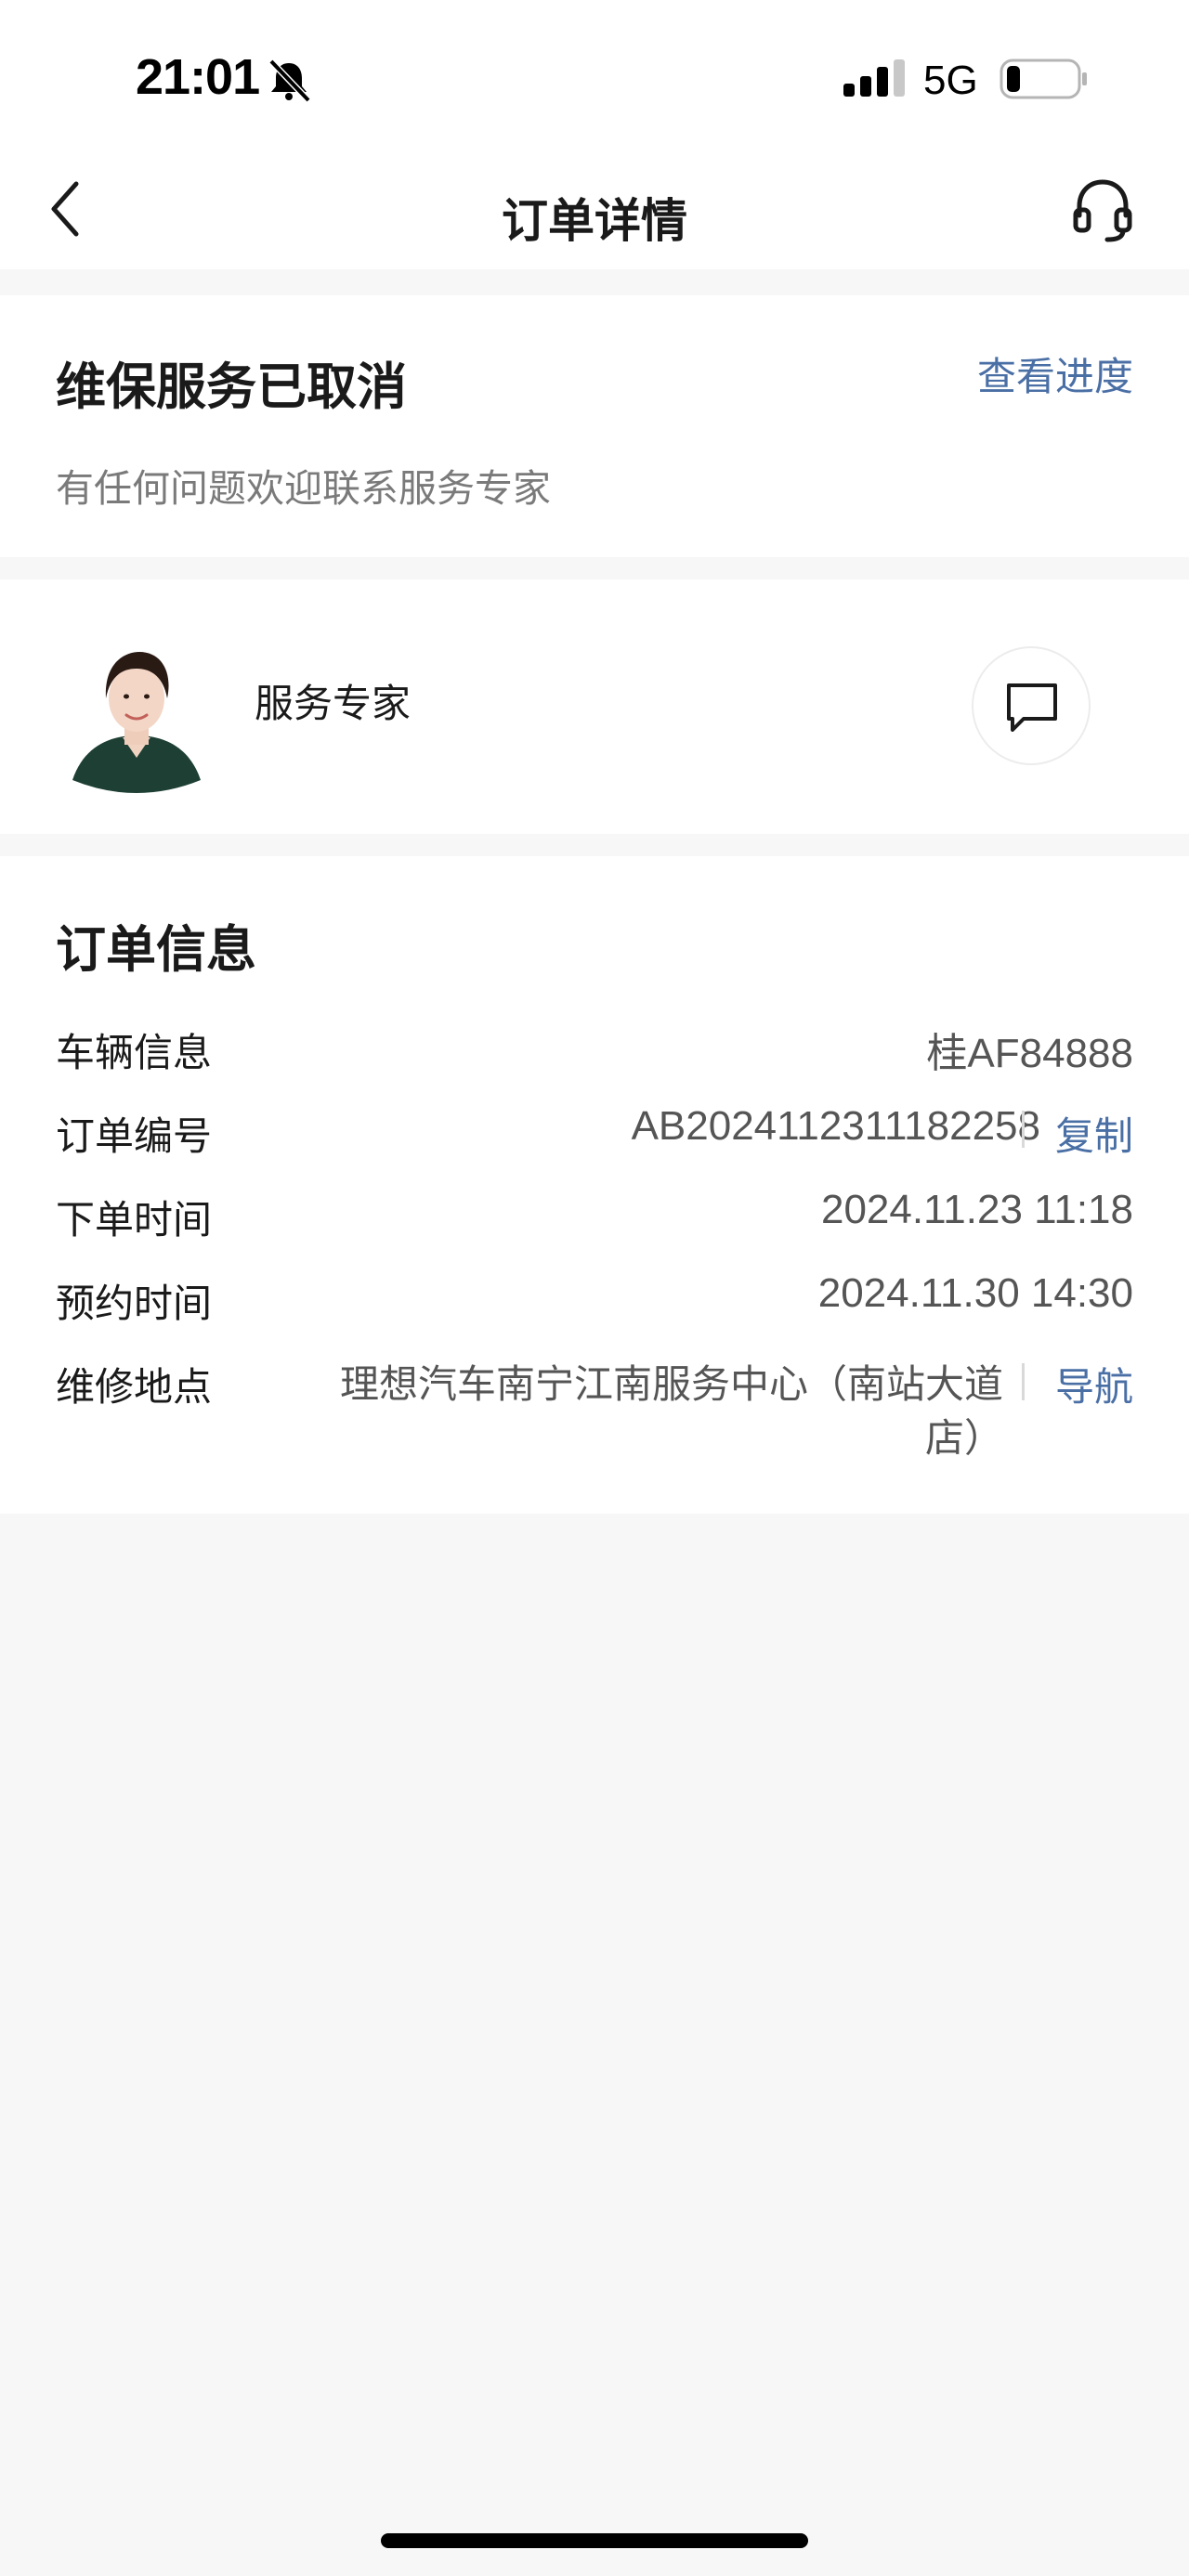  What do you see at coordinates (594, 2540) in the screenshot?
I see `home-indicator` at bounding box center [594, 2540].